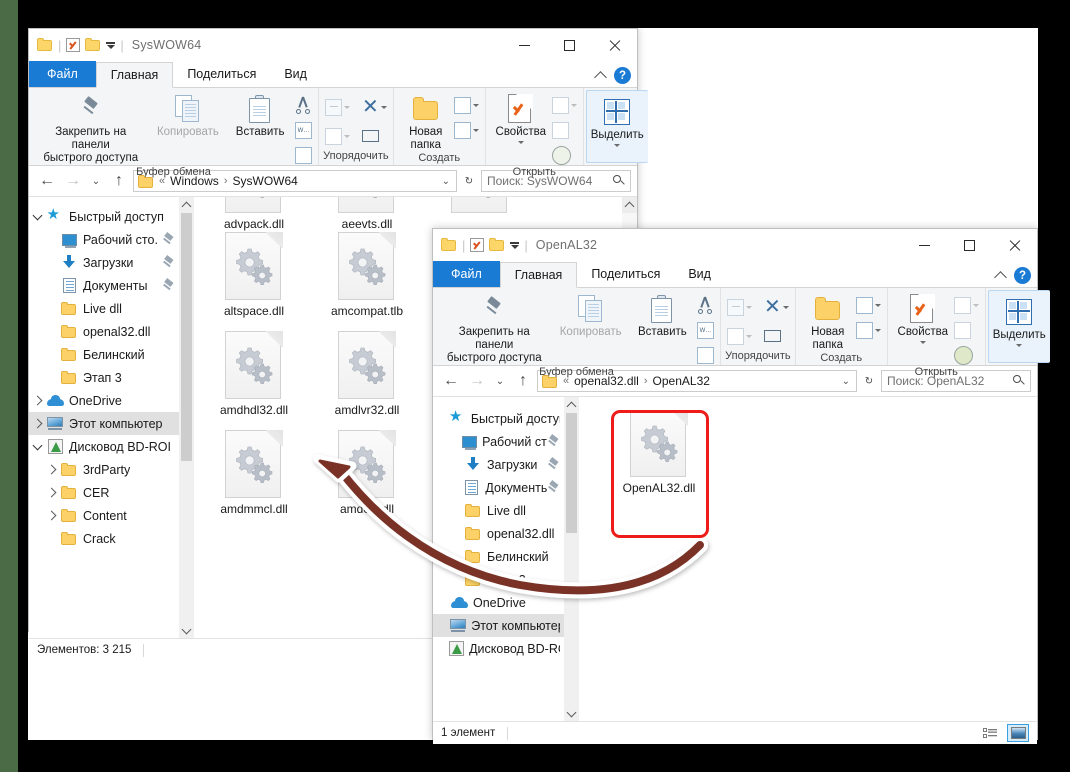 Image resolution: width=1070 pixels, height=772 pixels. I want to click on file-item: aeevts.dll, so click(367, 214).